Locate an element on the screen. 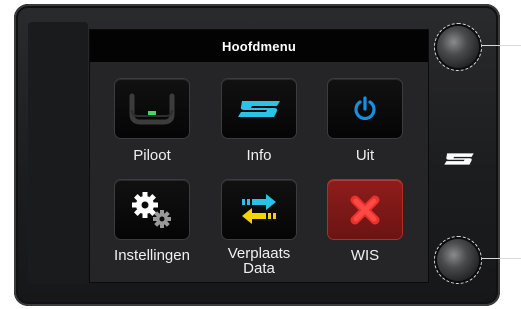 The height and width of the screenshot is (309, 521). menu-label-uit: Uit is located at coordinates (365, 155).